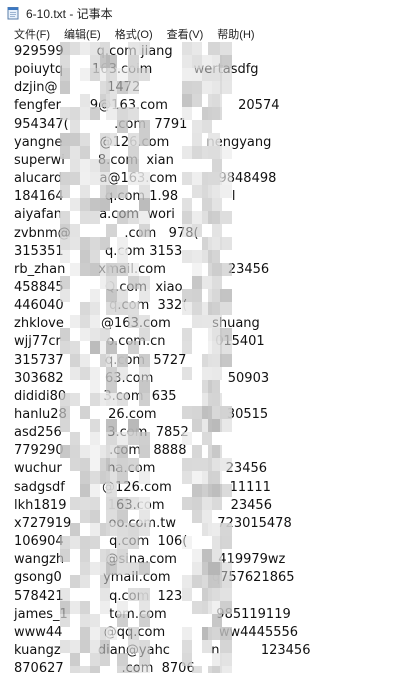  Describe the element at coordinates (98, 251) in the screenshot. I see `text-line: 315351 q.com 3153` at that location.